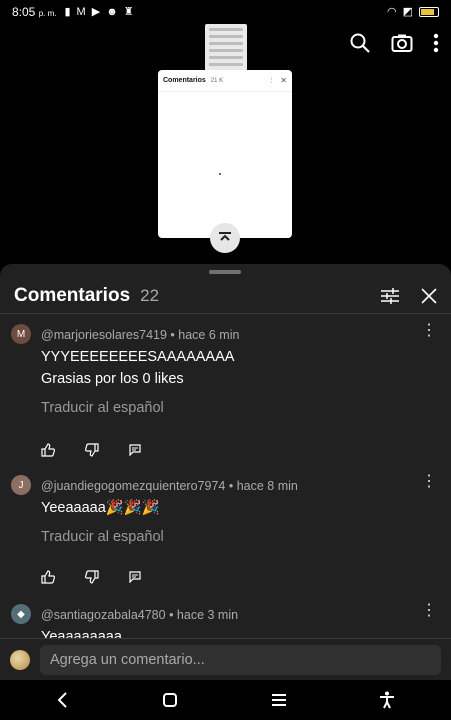 This screenshot has height=720, width=451. Describe the element at coordinates (225, 12) in the screenshot. I see `status-bar: 8:05 p. m. ▮ M ▶ ☻ ♜ ◠ ◩` at that location.